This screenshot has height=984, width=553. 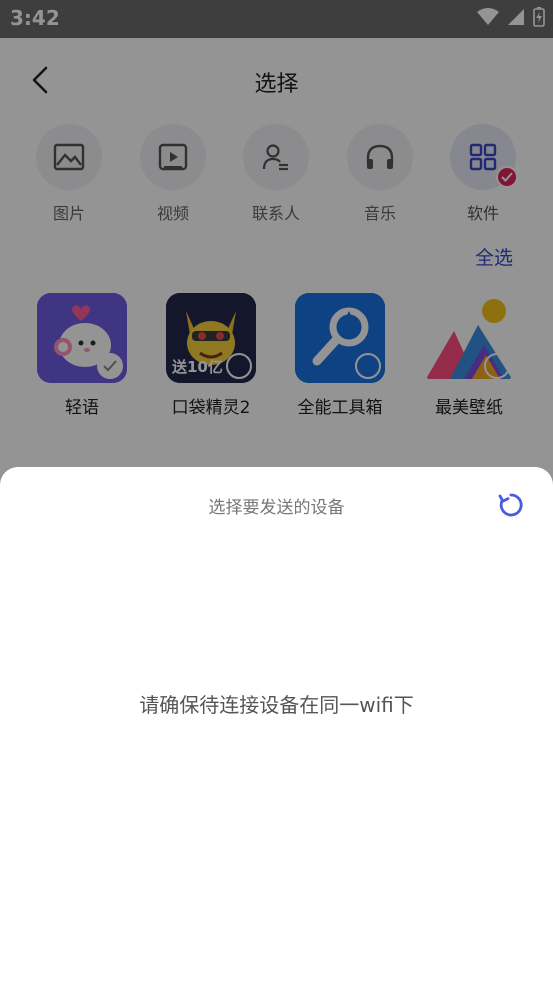 What do you see at coordinates (276, 705) in the screenshot?
I see `sheet-message: 请确保待连接设备在同一wifi下` at bounding box center [276, 705].